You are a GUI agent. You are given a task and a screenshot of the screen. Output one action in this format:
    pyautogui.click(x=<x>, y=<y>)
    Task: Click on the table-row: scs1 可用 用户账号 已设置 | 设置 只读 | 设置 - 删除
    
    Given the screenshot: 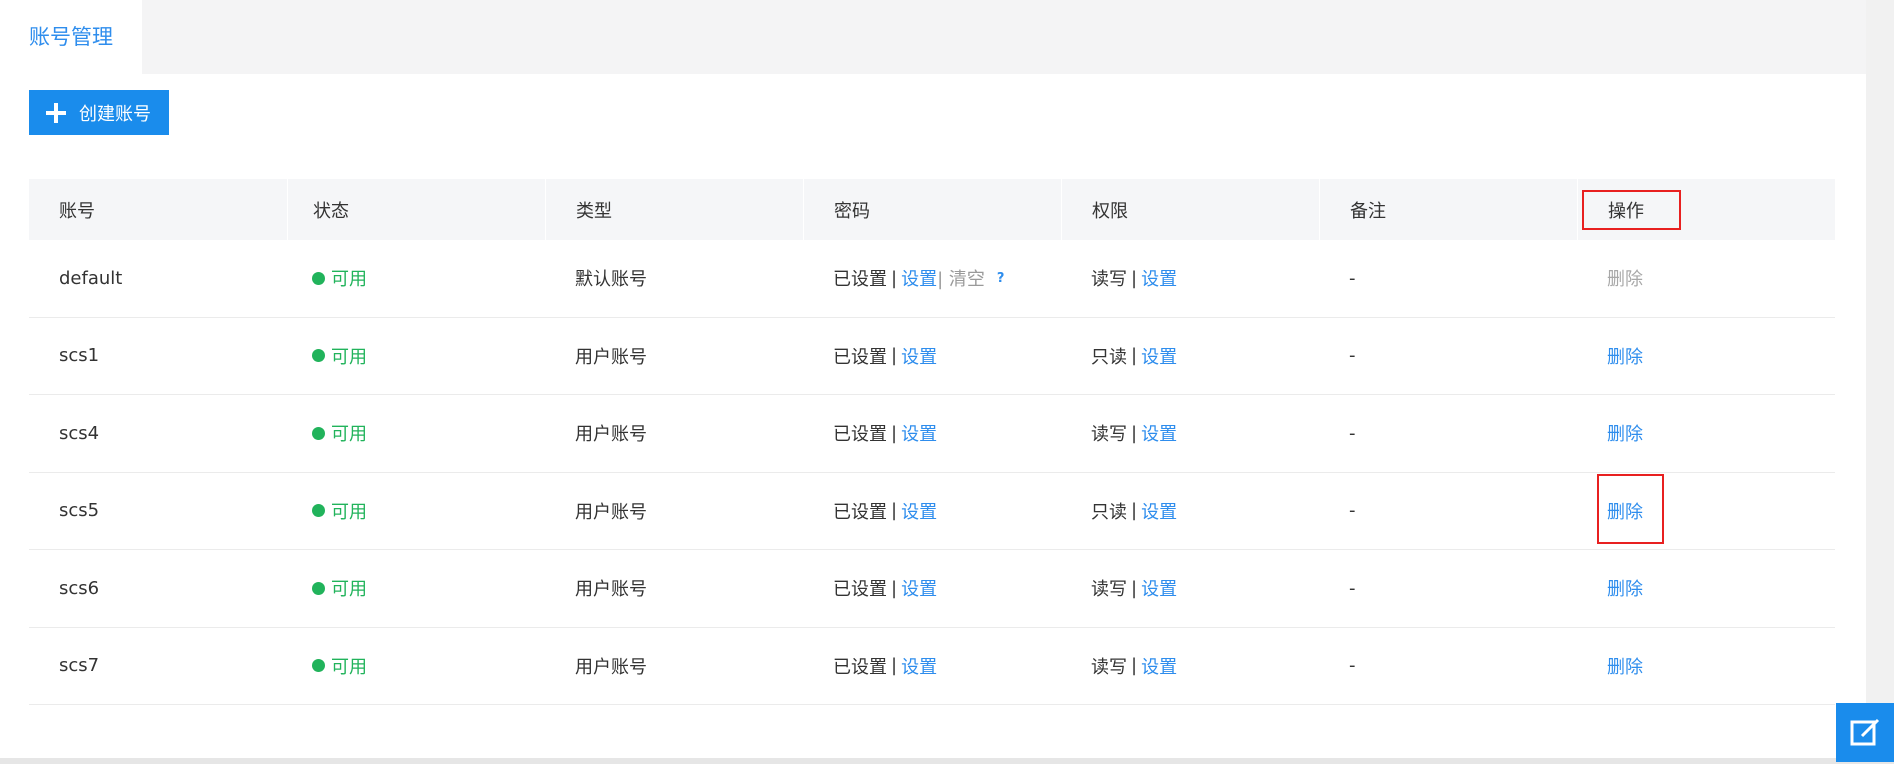 What is the action you would take?
    pyautogui.click(x=932, y=356)
    